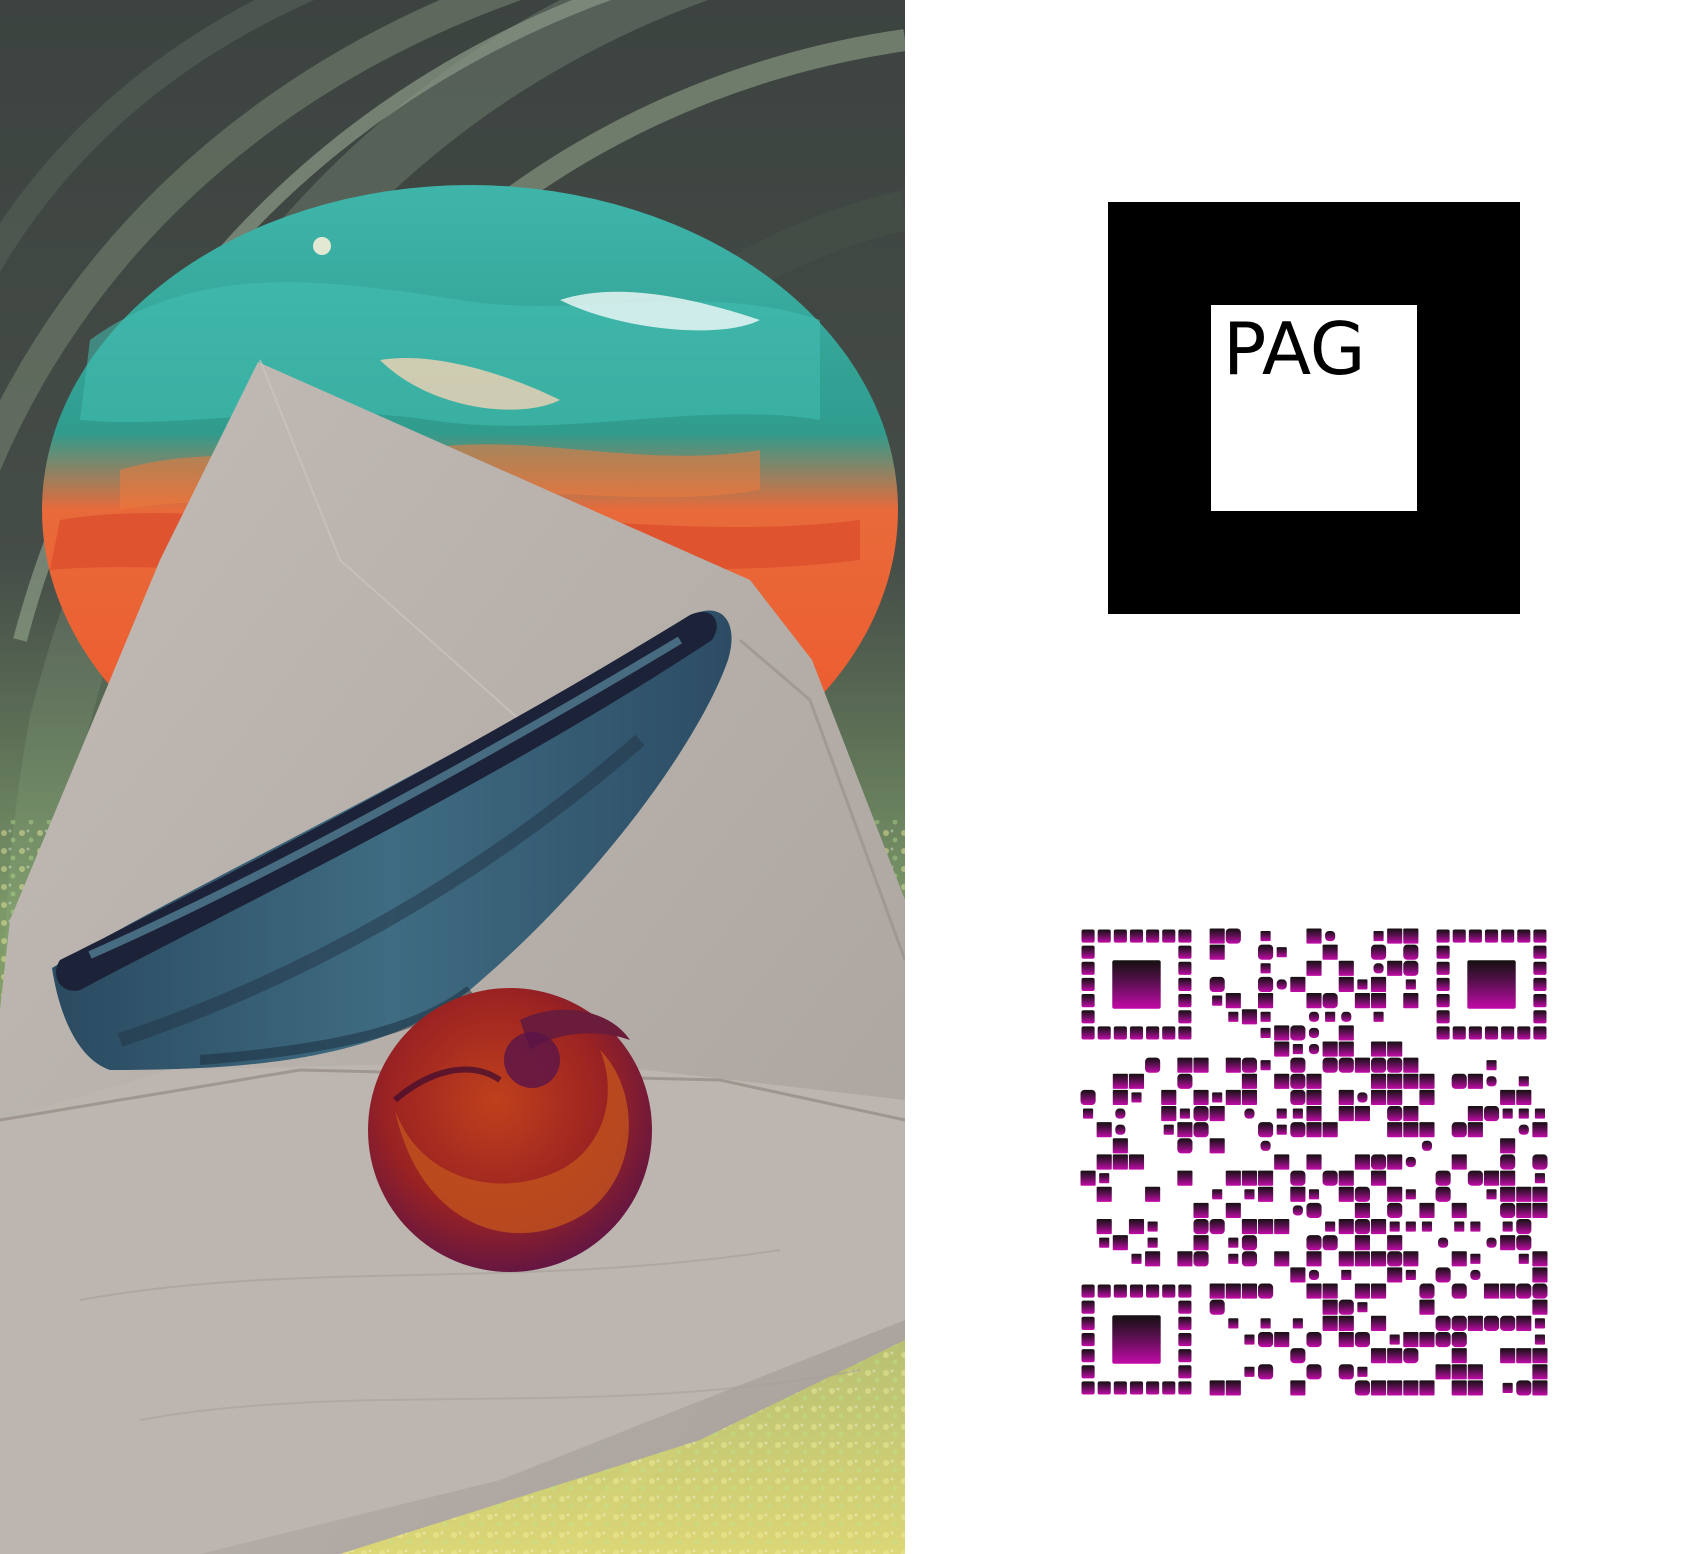 Image resolution: width=1700 pixels, height=1554 pixels. I want to click on qr-code, so click(1314, 1162).